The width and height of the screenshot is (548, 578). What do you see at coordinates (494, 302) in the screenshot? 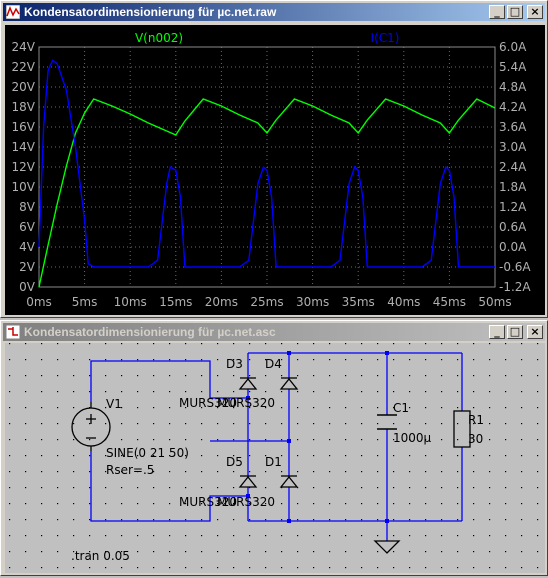
I see `x-tick-label: 50ms` at bounding box center [494, 302].